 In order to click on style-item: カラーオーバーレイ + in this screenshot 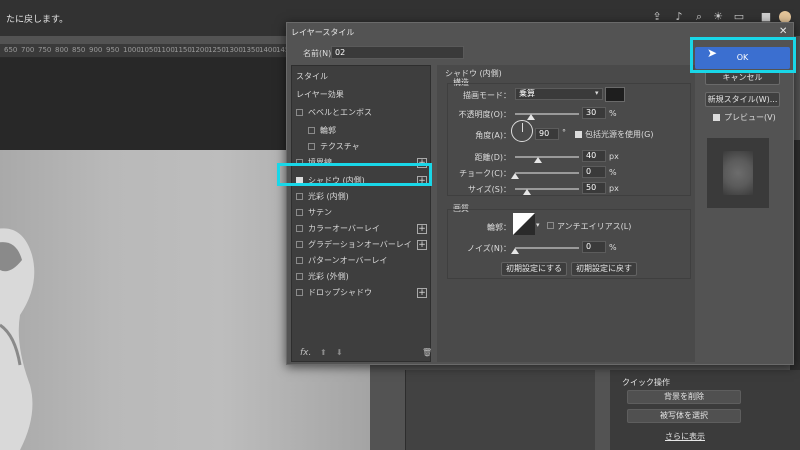, I will do `click(362, 229)`.